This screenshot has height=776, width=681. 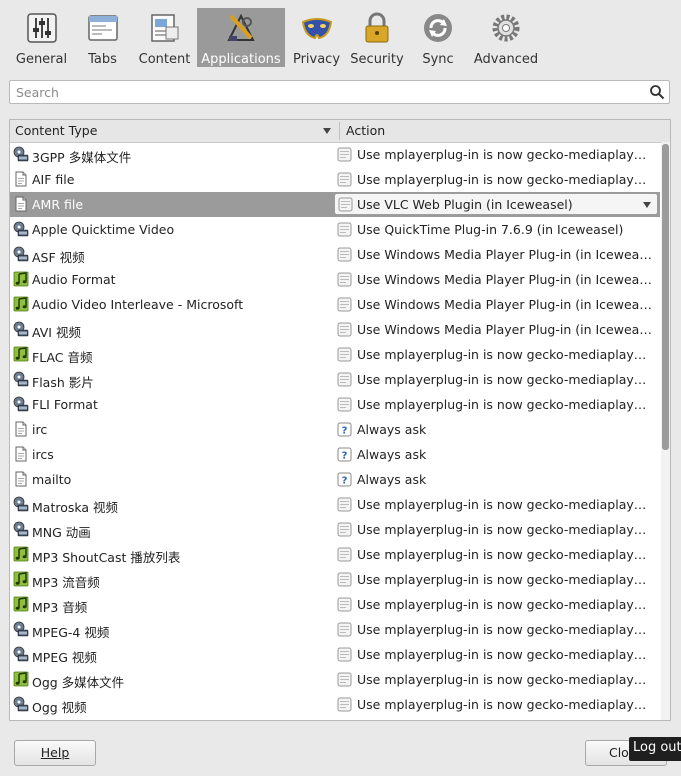 What do you see at coordinates (63, 382) in the screenshot?
I see `content-type-label: Flash 影片` at bounding box center [63, 382].